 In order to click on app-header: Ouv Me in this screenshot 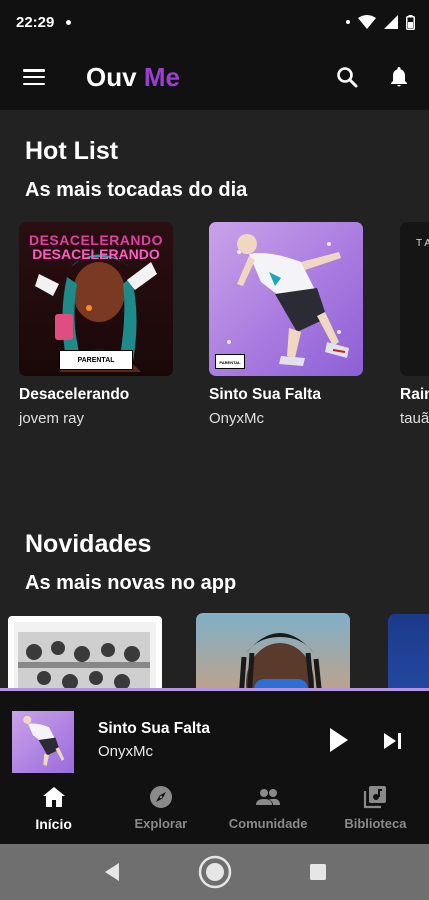, I will do `click(214, 77)`.